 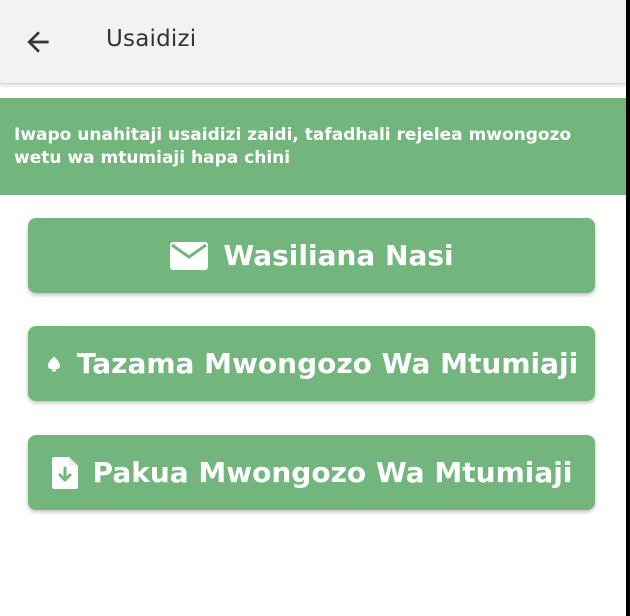 What do you see at coordinates (313, 42) in the screenshot?
I see `app-bar: Usaidizi` at bounding box center [313, 42].